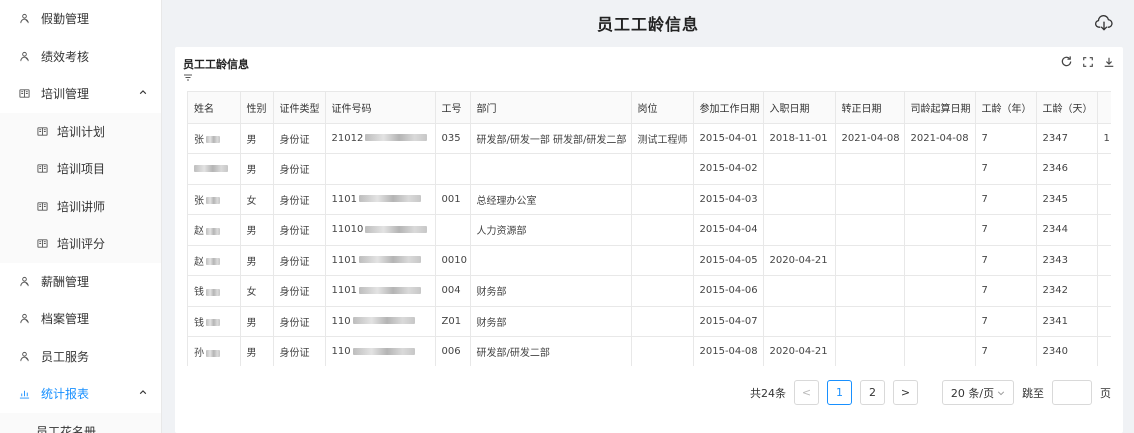 This screenshot has width=1134, height=433. Describe the element at coordinates (65, 319) in the screenshot. I see `sidebar-item-label: 档案管理` at that location.